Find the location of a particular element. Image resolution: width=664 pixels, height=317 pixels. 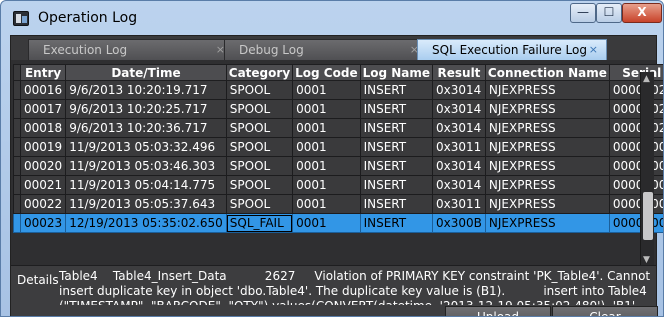

upload-button: Upload is located at coordinates (498, 311).